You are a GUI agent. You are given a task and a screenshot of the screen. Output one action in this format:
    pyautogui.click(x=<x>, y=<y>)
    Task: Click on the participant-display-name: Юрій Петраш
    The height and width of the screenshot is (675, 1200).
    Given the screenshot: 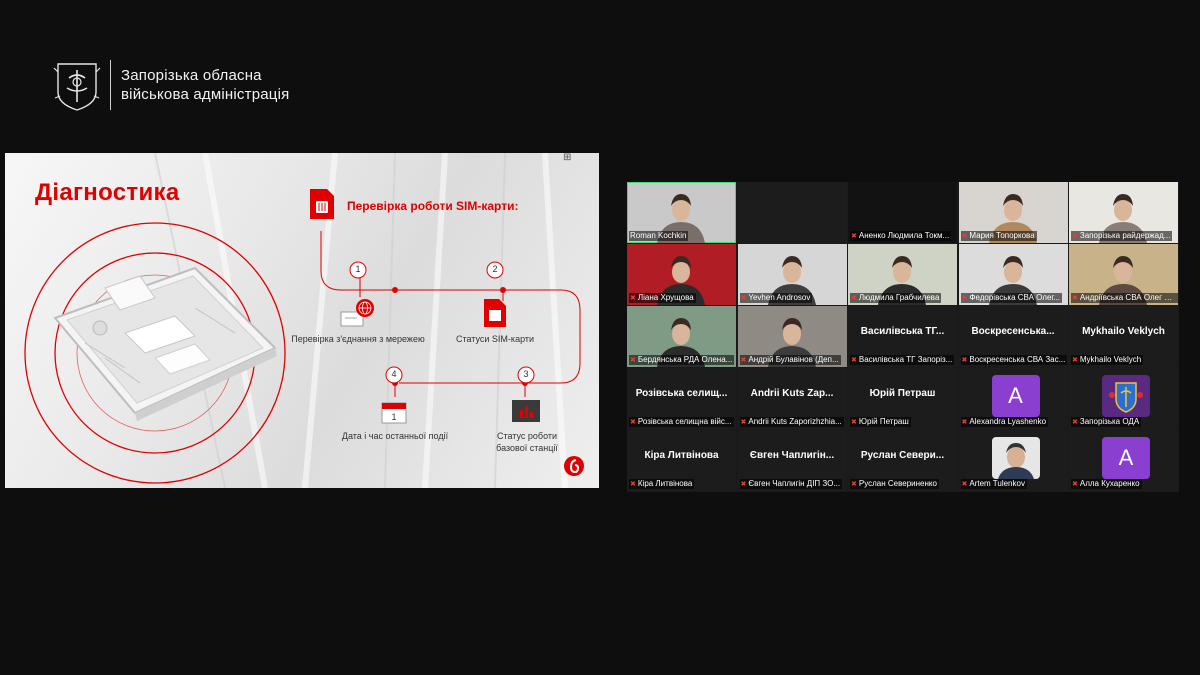 What is the action you would take?
    pyautogui.click(x=902, y=393)
    